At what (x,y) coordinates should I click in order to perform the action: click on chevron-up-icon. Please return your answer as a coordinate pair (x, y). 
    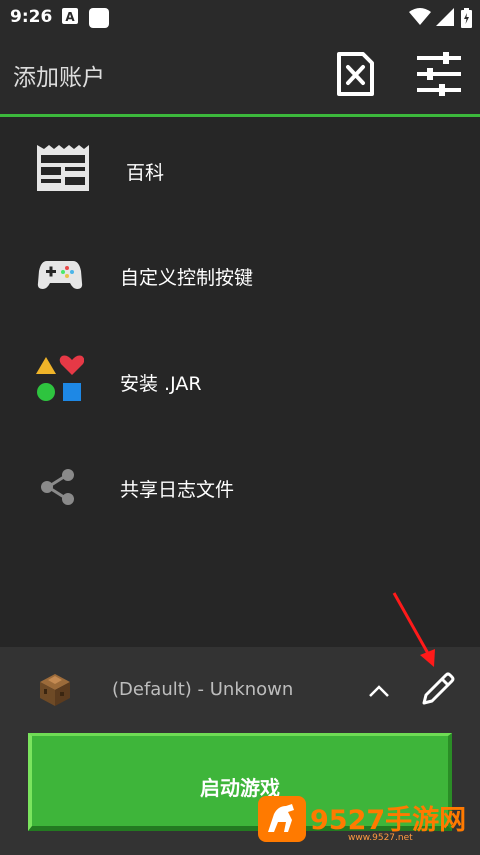
    Looking at the image, I should click on (379, 691).